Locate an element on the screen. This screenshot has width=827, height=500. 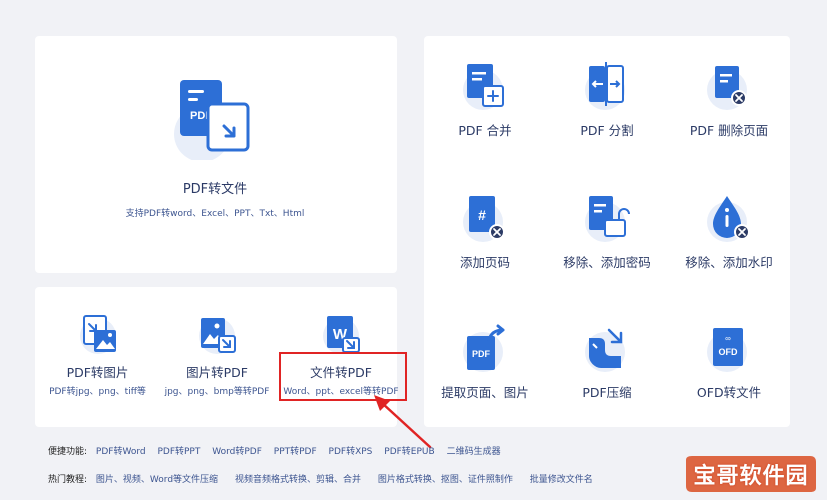
ofd-convert-tool: ∞ OFD OFD转文件 is located at coordinates (729, 362).